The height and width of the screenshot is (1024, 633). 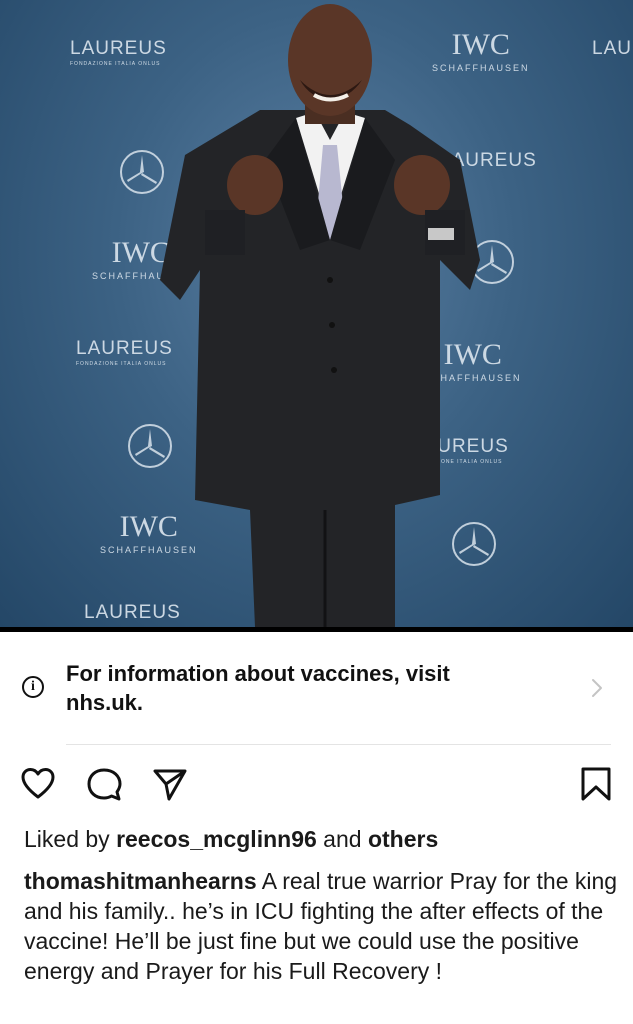 I want to click on heart-icon, so click(x=38, y=783).